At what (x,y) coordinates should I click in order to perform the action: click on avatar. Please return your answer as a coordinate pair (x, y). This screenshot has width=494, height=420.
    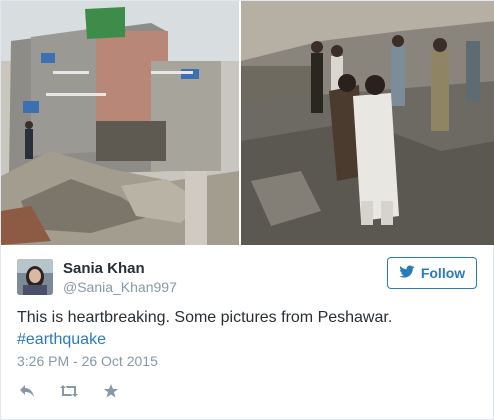
    Looking at the image, I should click on (35, 277).